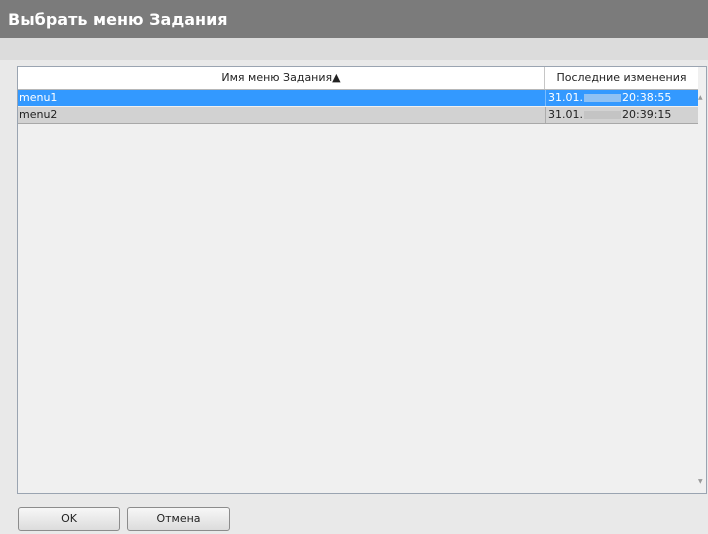 The image size is (708, 534). What do you see at coordinates (700, 482) in the screenshot?
I see `scroll-down-icon: ▼` at bounding box center [700, 482].